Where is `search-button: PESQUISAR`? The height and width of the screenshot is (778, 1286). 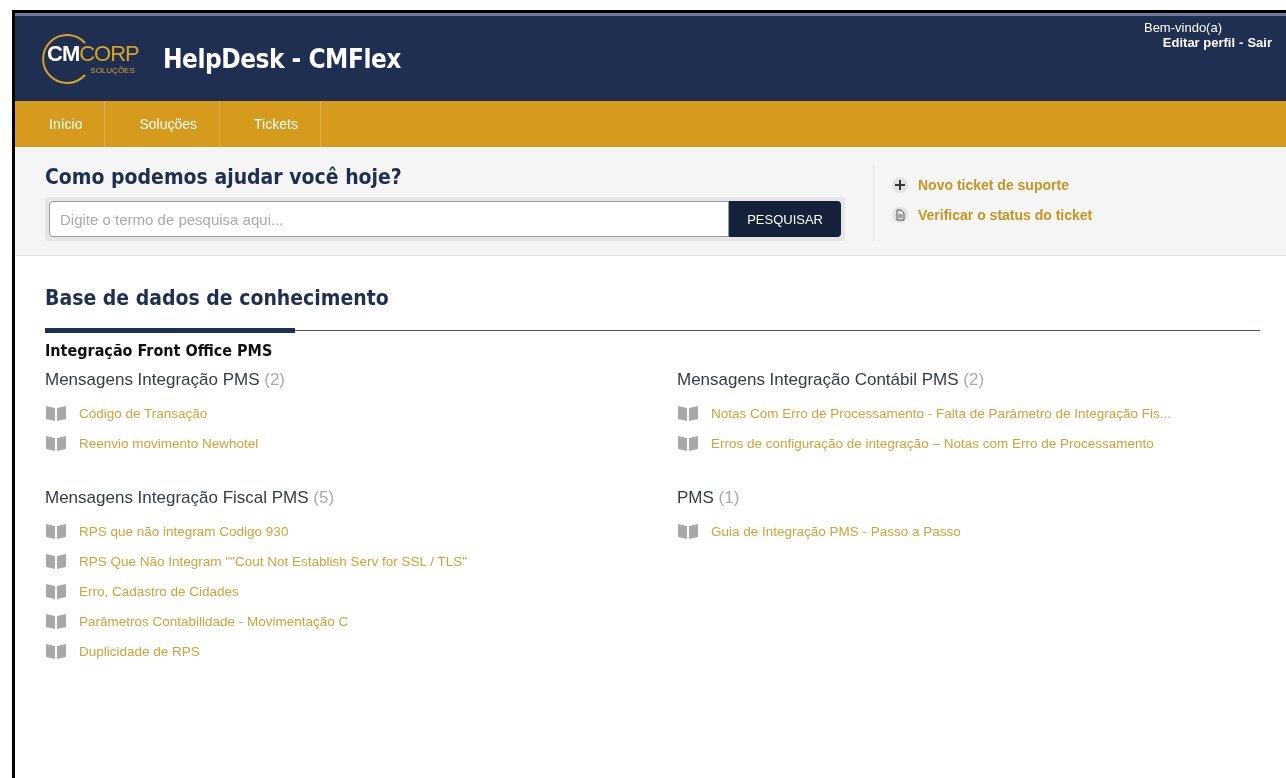 search-button: PESQUISAR is located at coordinates (785, 219).